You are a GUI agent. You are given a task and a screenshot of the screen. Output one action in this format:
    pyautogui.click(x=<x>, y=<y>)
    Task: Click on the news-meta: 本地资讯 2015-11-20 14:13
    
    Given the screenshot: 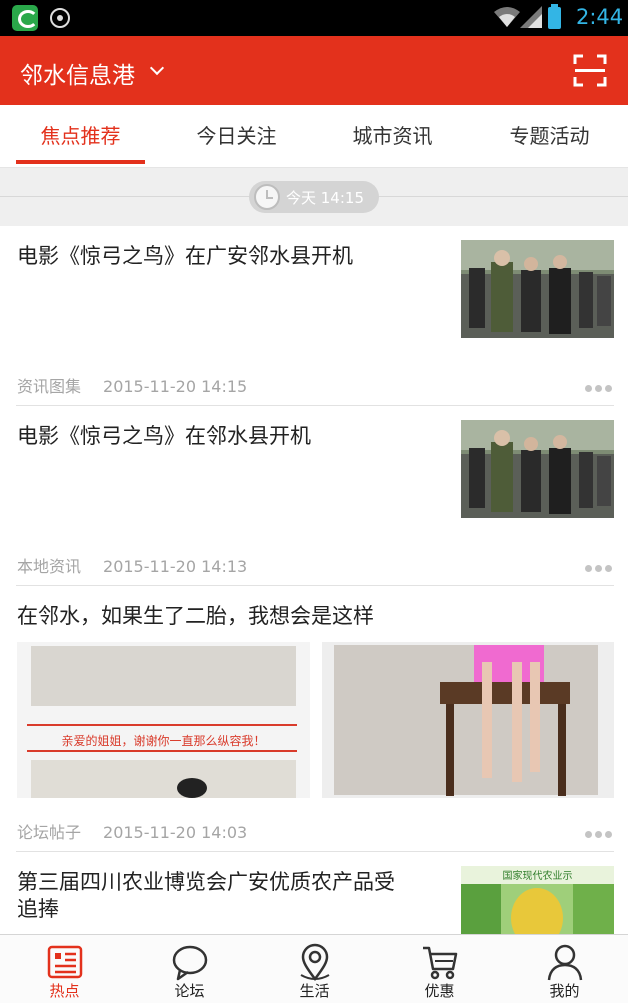 What is the action you would take?
    pyautogui.click(x=132, y=565)
    